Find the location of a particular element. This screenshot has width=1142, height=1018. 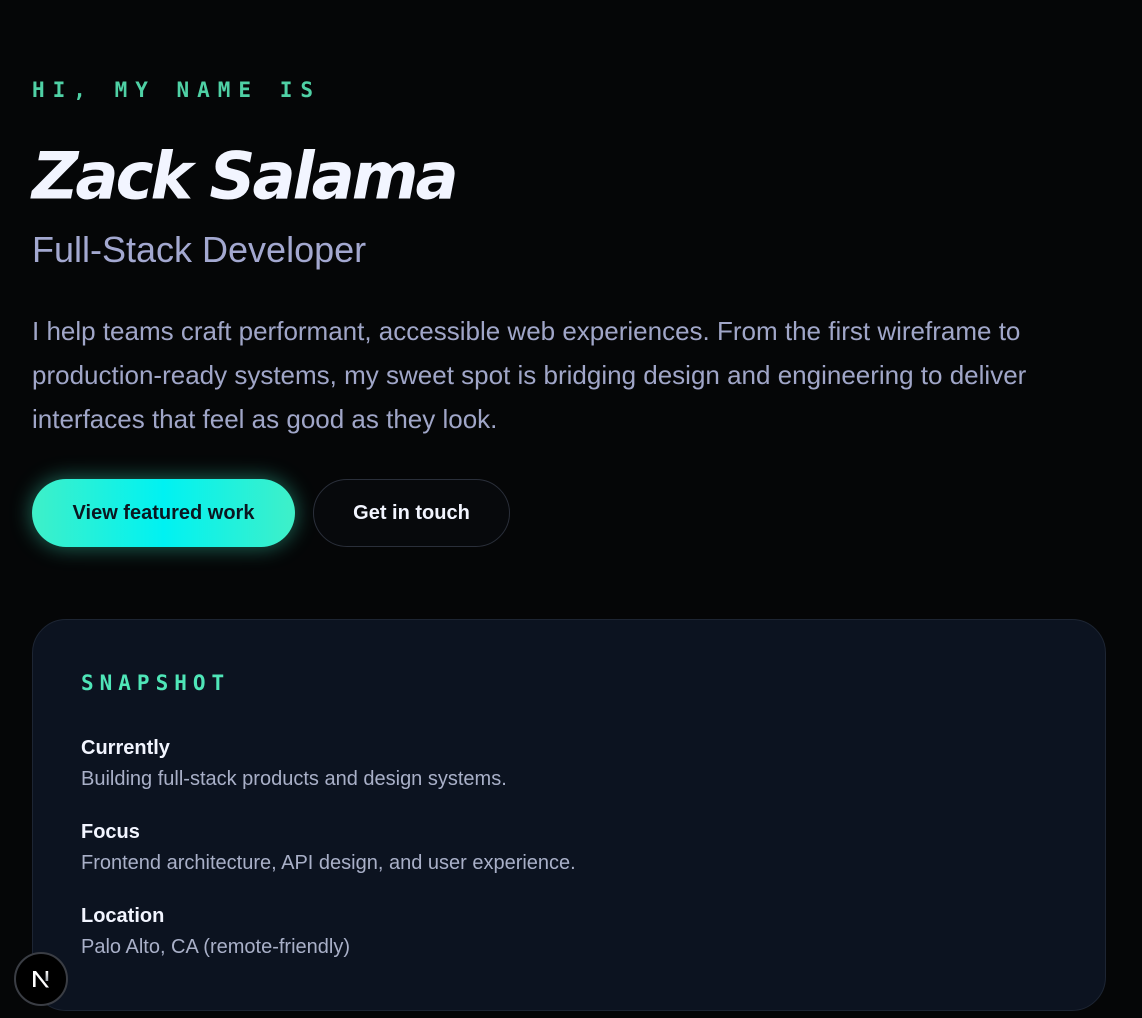

get-in-touch-button: Get in touch is located at coordinates (411, 513).